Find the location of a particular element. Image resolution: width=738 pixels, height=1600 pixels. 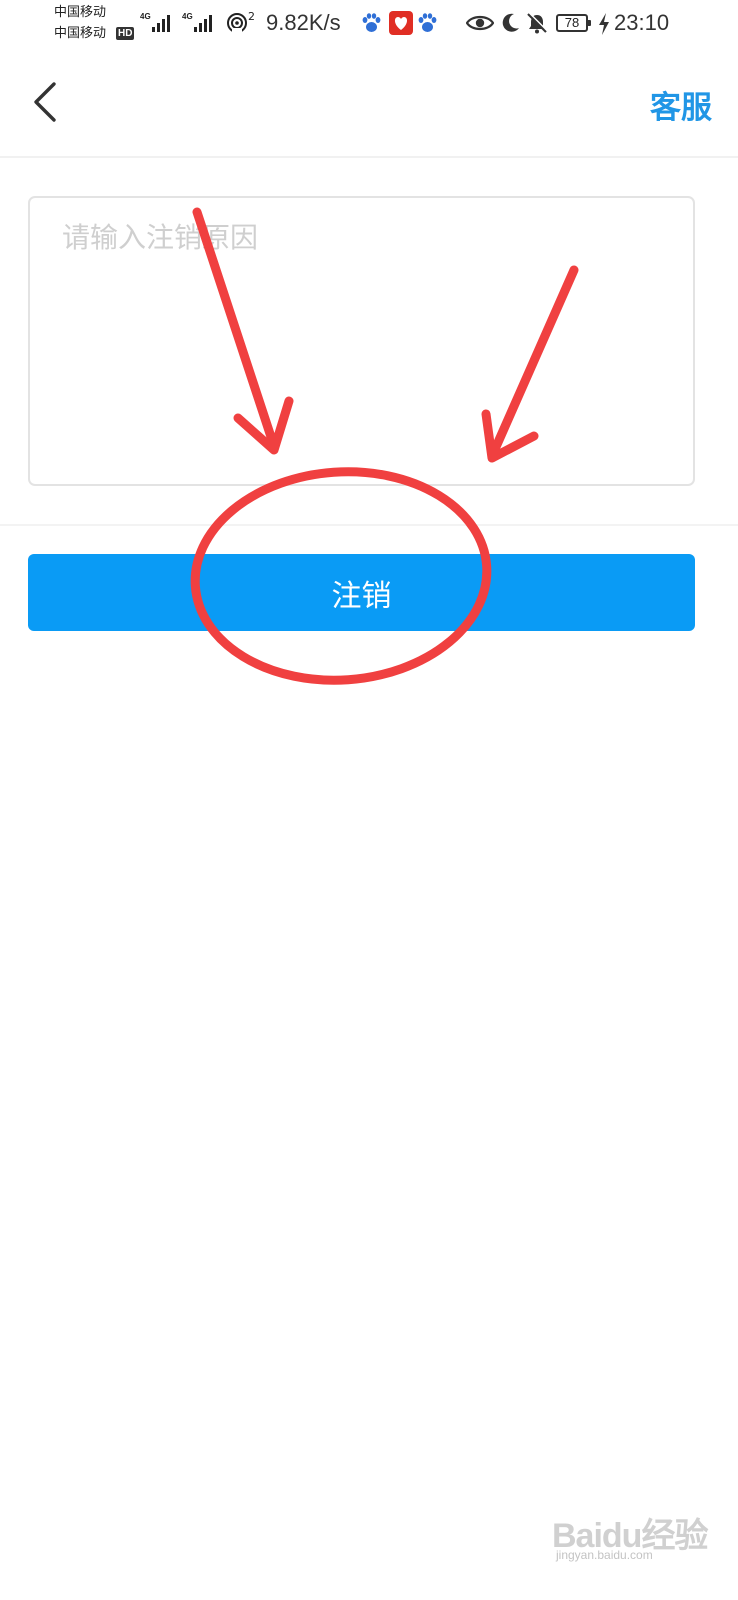

carrier-1-label: 中国移动 is located at coordinates (80, 12).